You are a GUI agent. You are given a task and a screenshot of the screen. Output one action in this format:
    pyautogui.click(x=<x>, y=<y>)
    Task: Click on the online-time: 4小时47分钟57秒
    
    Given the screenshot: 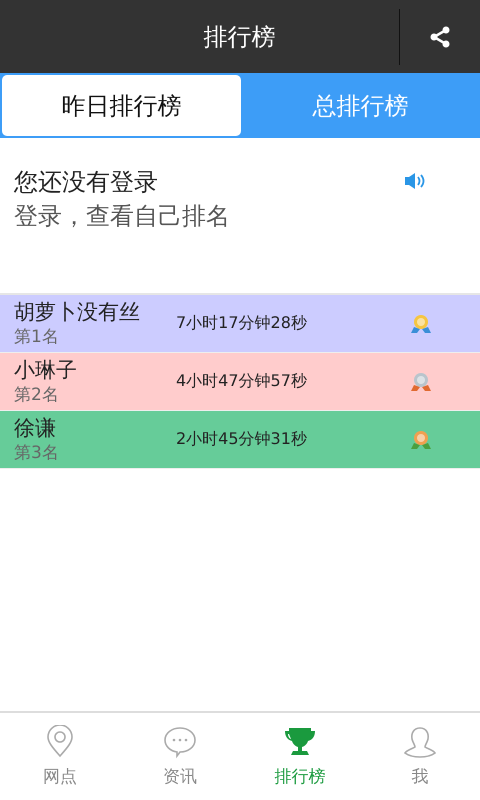 What is the action you would take?
    pyautogui.click(x=242, y=381)
    